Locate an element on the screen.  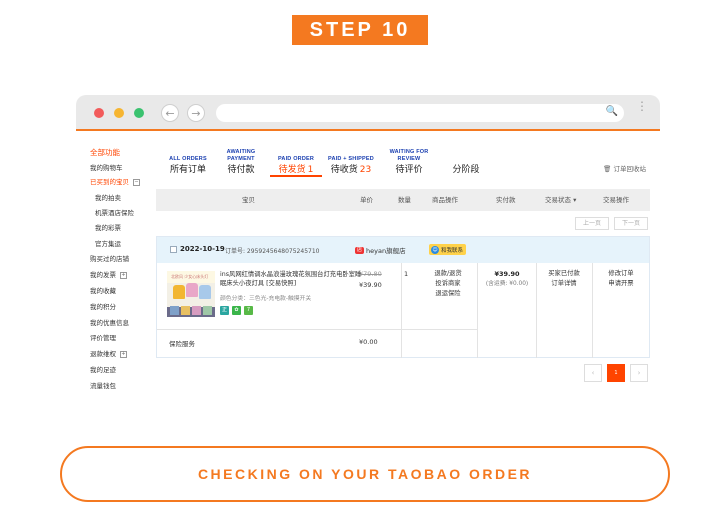
forward-arrow-icon: → is located at coordinates (196, 113).